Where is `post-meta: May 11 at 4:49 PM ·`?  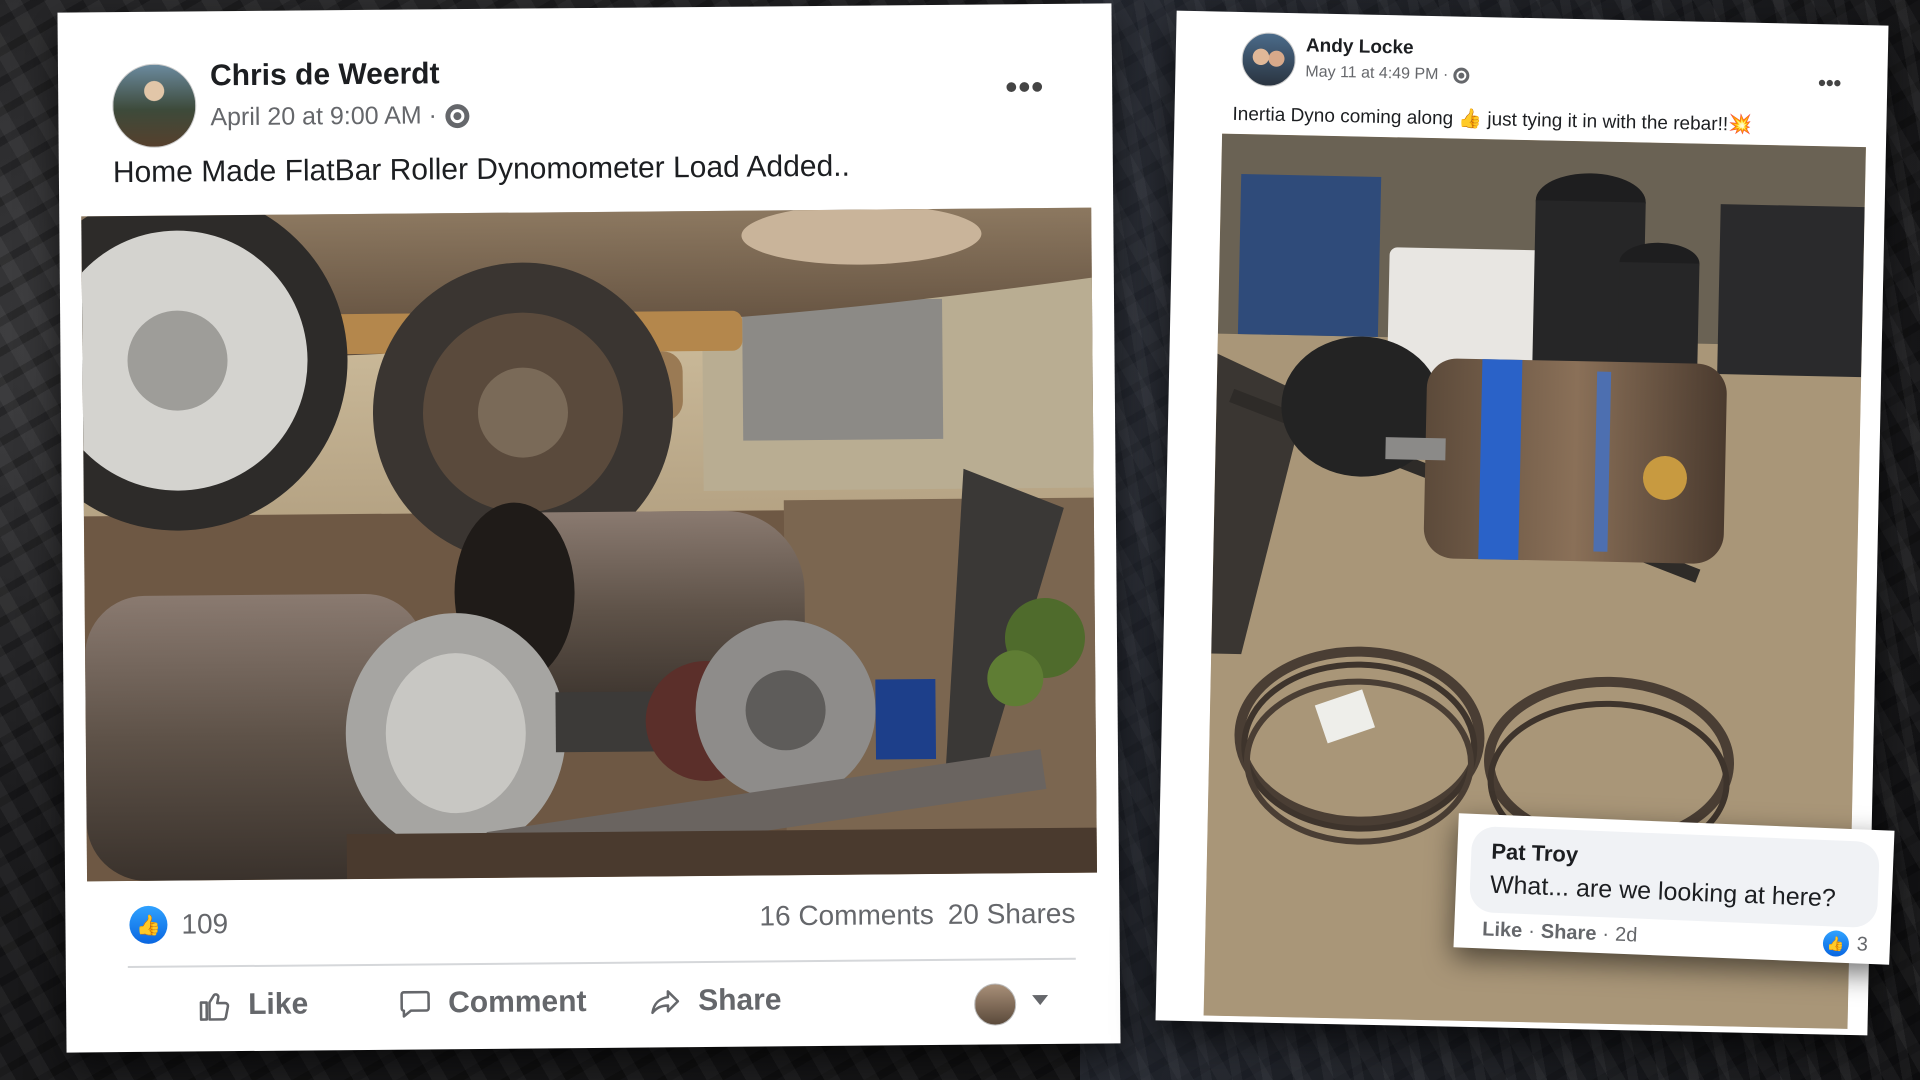
post-meta: May 11 at 4:49 PM · is located at coordinates (1387, 73).